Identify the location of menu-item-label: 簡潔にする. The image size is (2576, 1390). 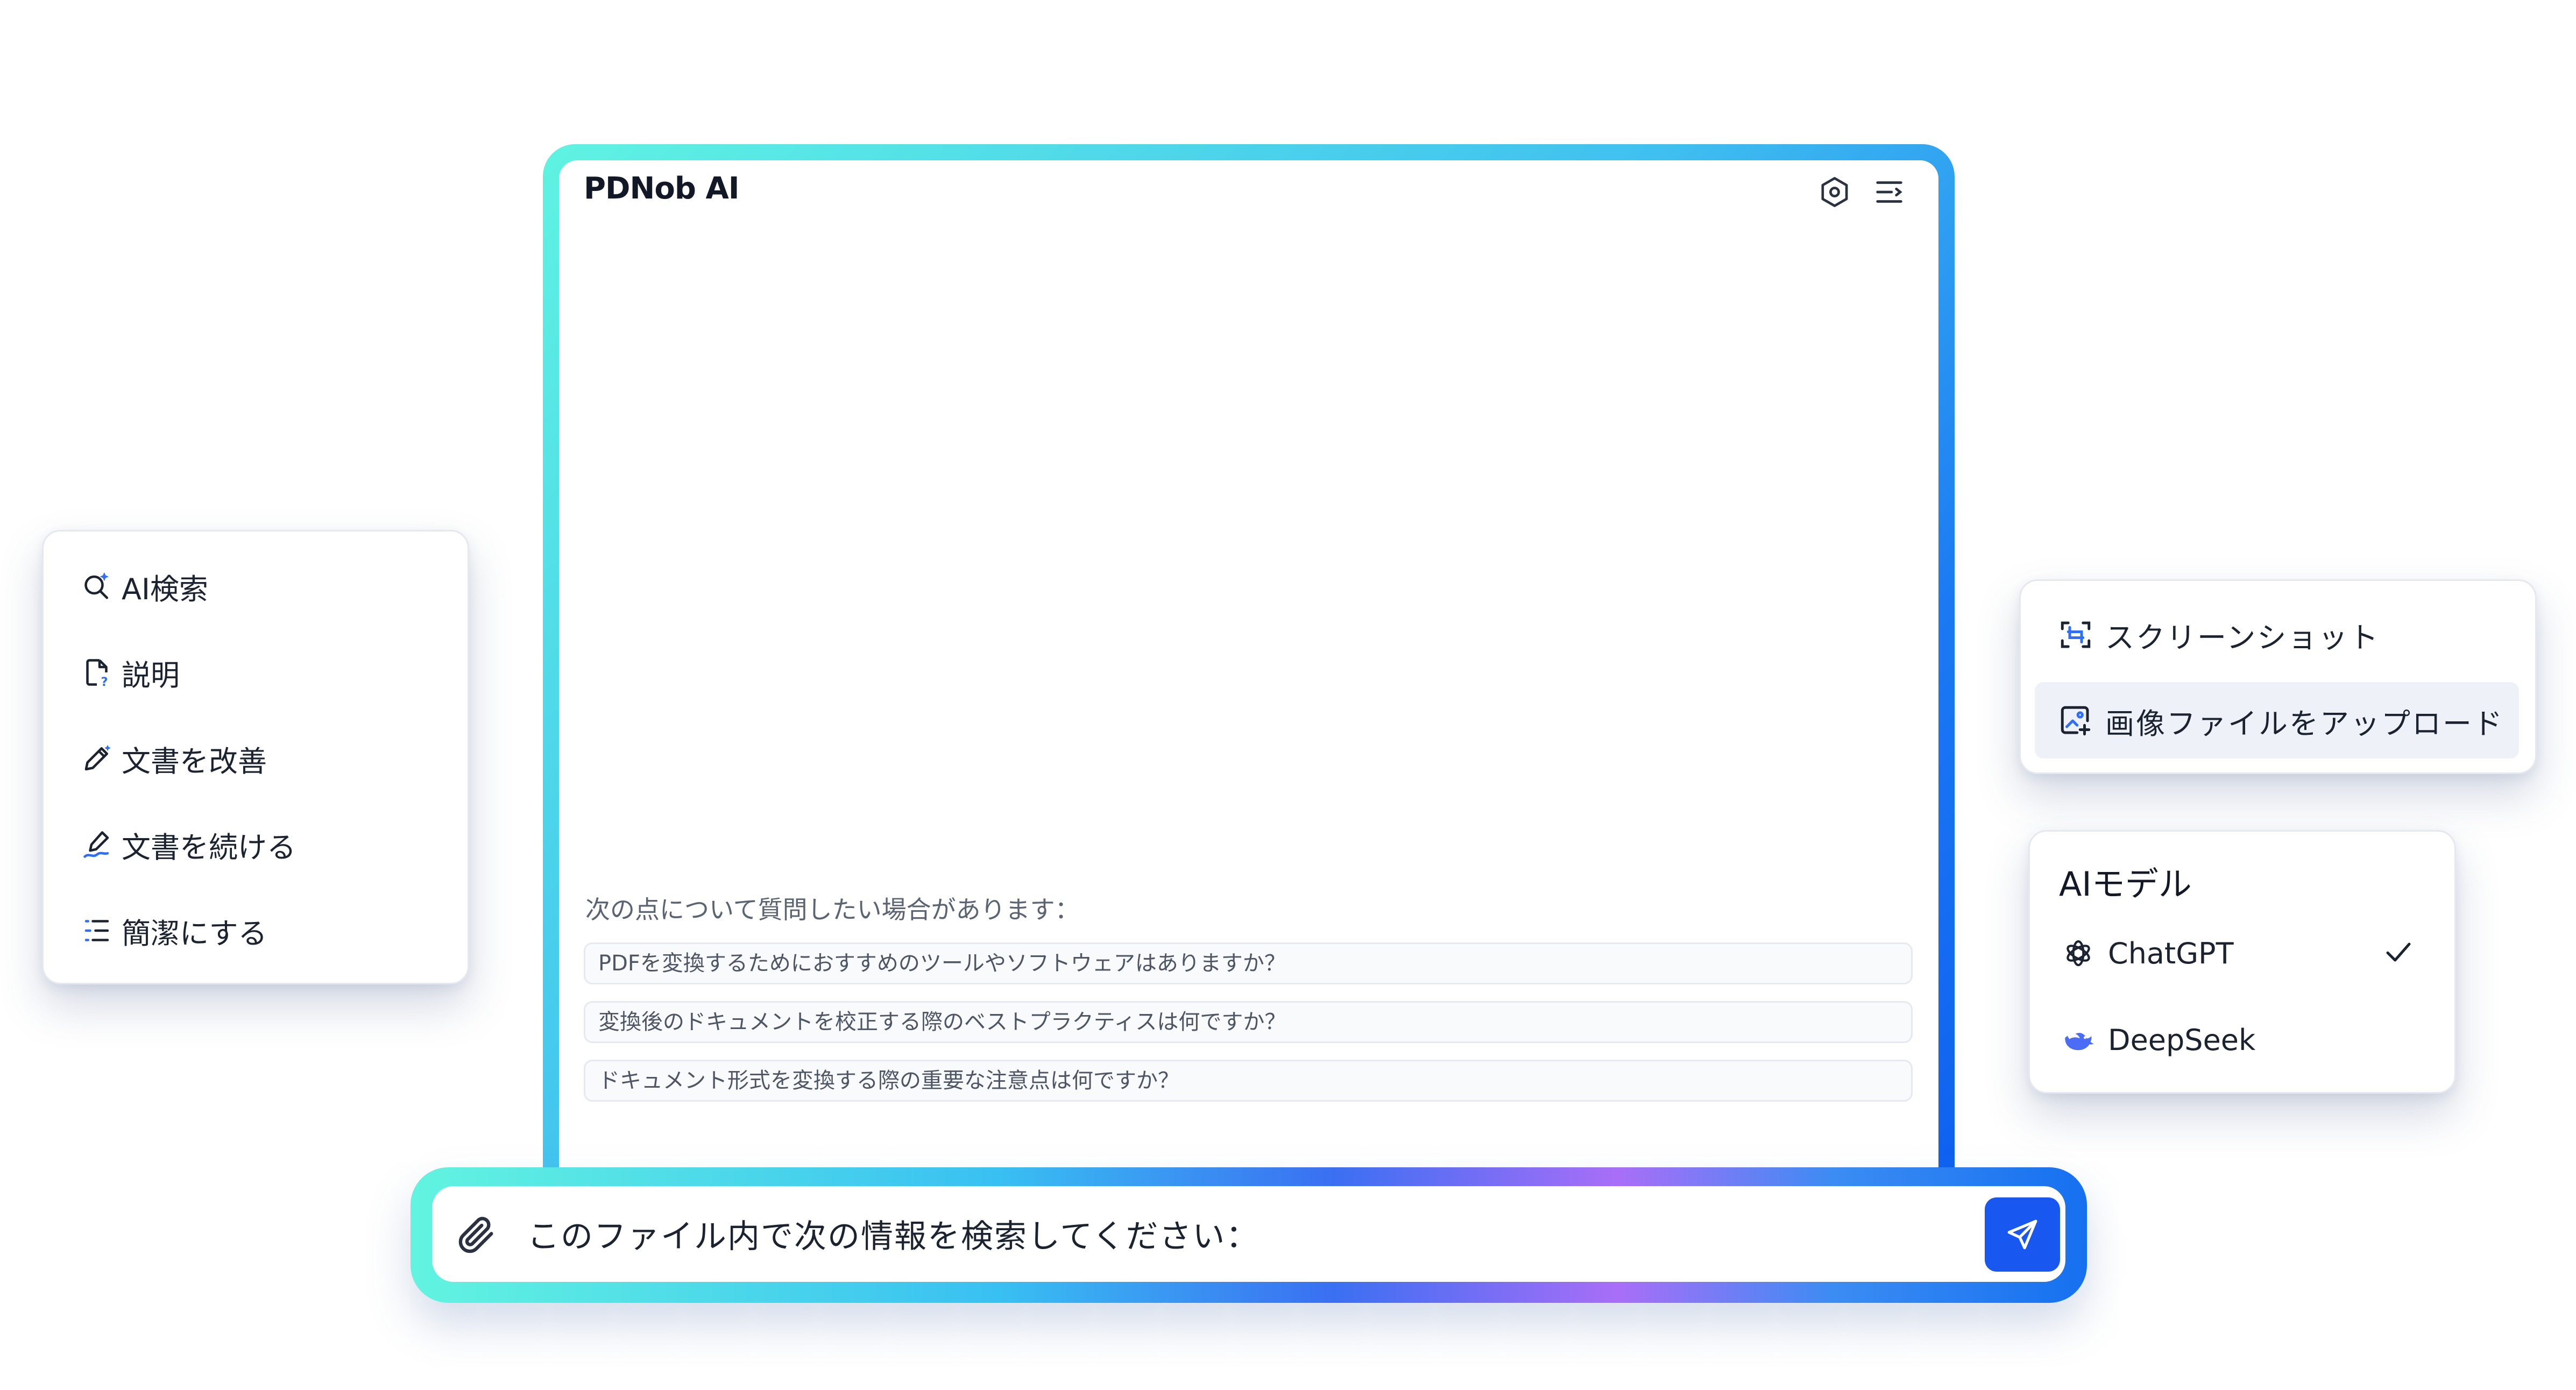
(194, 933).